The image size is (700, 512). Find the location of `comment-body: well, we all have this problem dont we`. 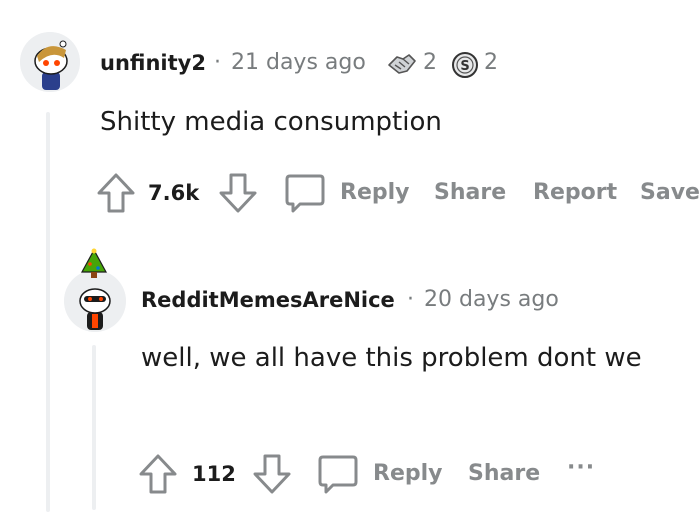

comment-body: well, we all have this problem dont we is located at coordinates (391, 358).